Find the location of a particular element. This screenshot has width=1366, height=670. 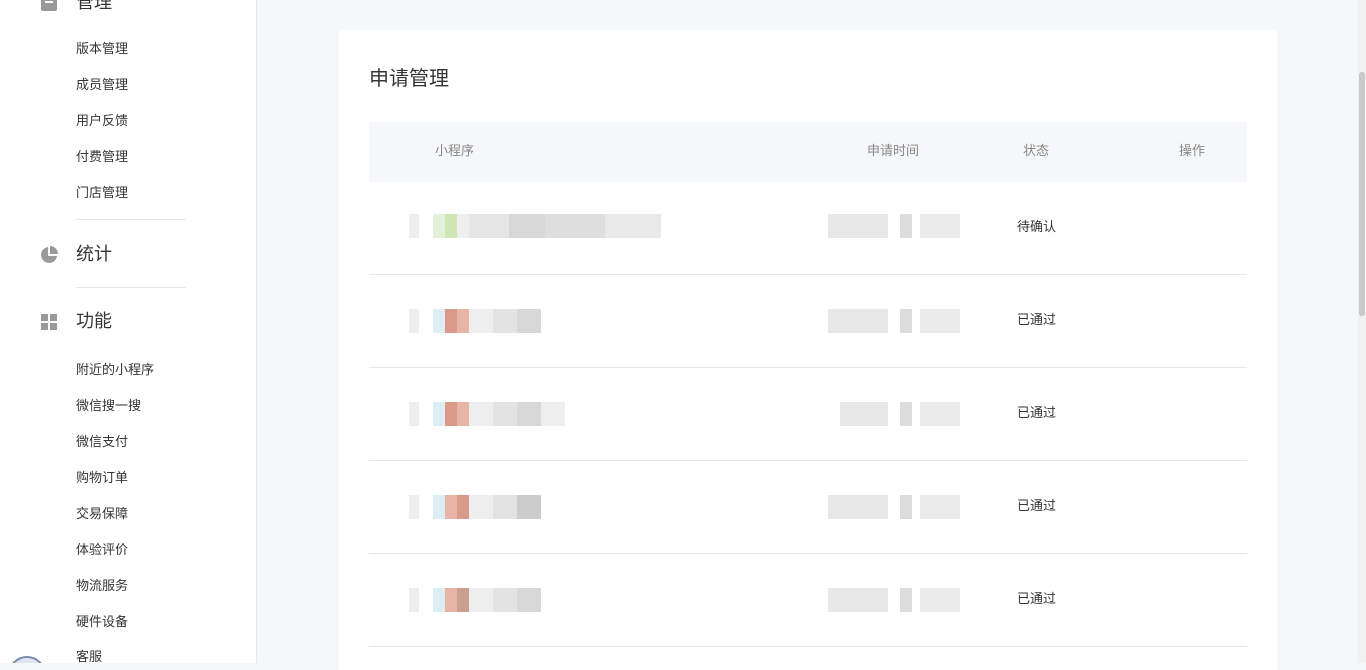

sidebar-item-nearby-mini-program: 附近的小程序 is located at coordinates (115, 371).